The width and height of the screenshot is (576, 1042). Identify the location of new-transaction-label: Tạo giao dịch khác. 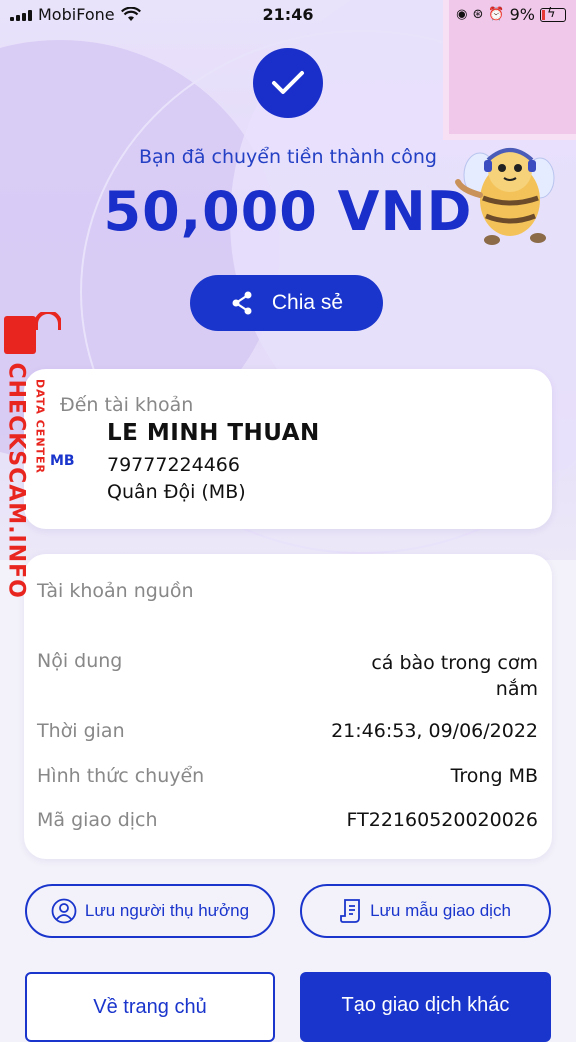
(425, 1005).